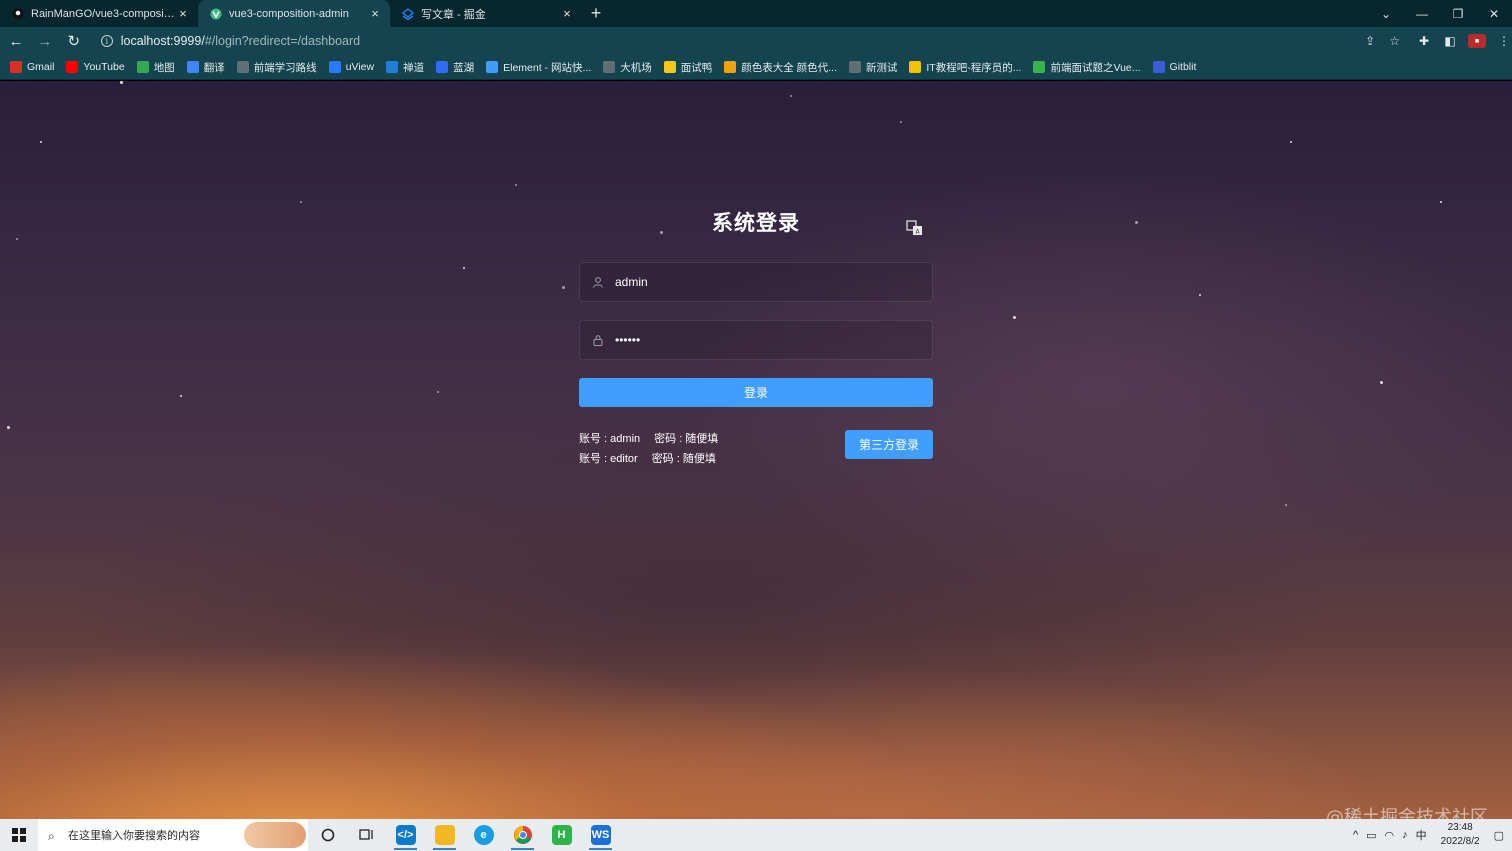 This screenshot has height=851, width=1512. Describe the element at coordinates (1355, 835) in the screenshot. I see `tray-chevron-icon: ^` at that location.